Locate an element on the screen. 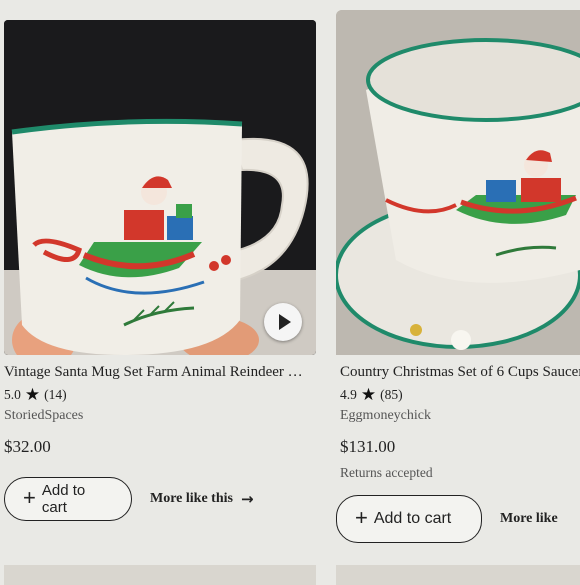 This screenshot has width=580, height=585. returns-note: Returns accepted is located at coordinates (386, 472).